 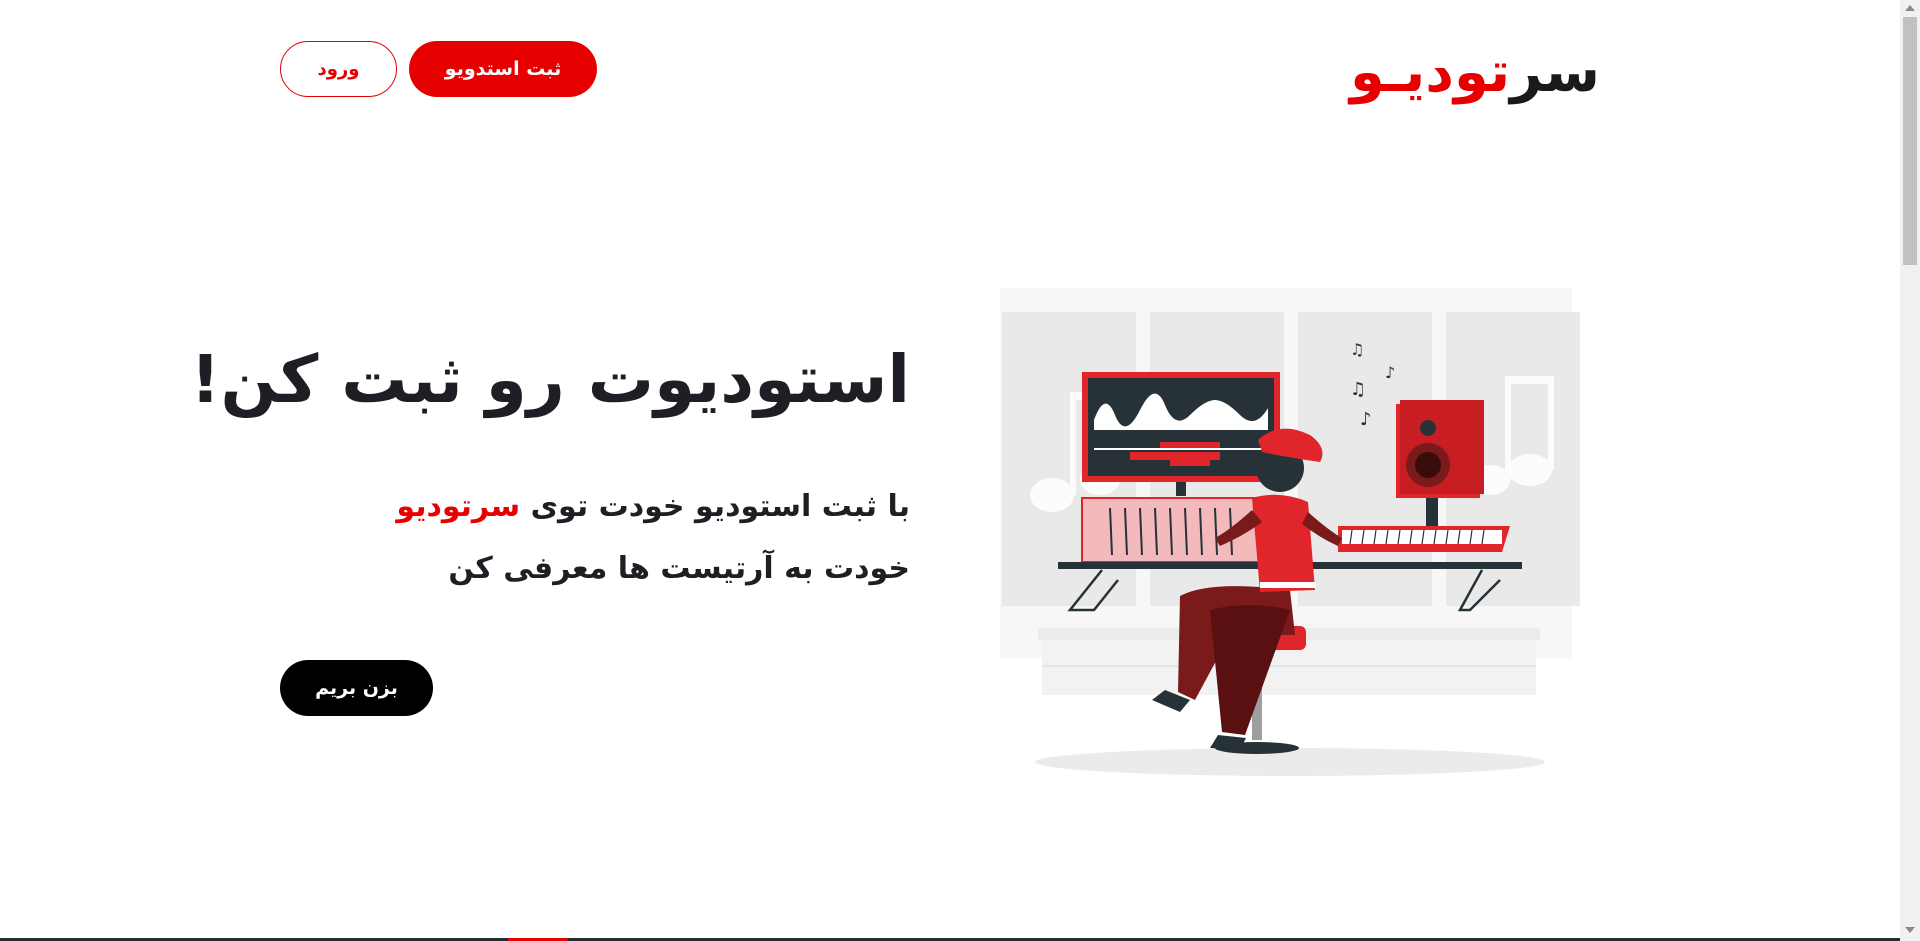 What do you see at coordinates (1910, 930) in the screenshot?
I see `scroll-down-arrow-icon` at bounding box center [1910, 930].